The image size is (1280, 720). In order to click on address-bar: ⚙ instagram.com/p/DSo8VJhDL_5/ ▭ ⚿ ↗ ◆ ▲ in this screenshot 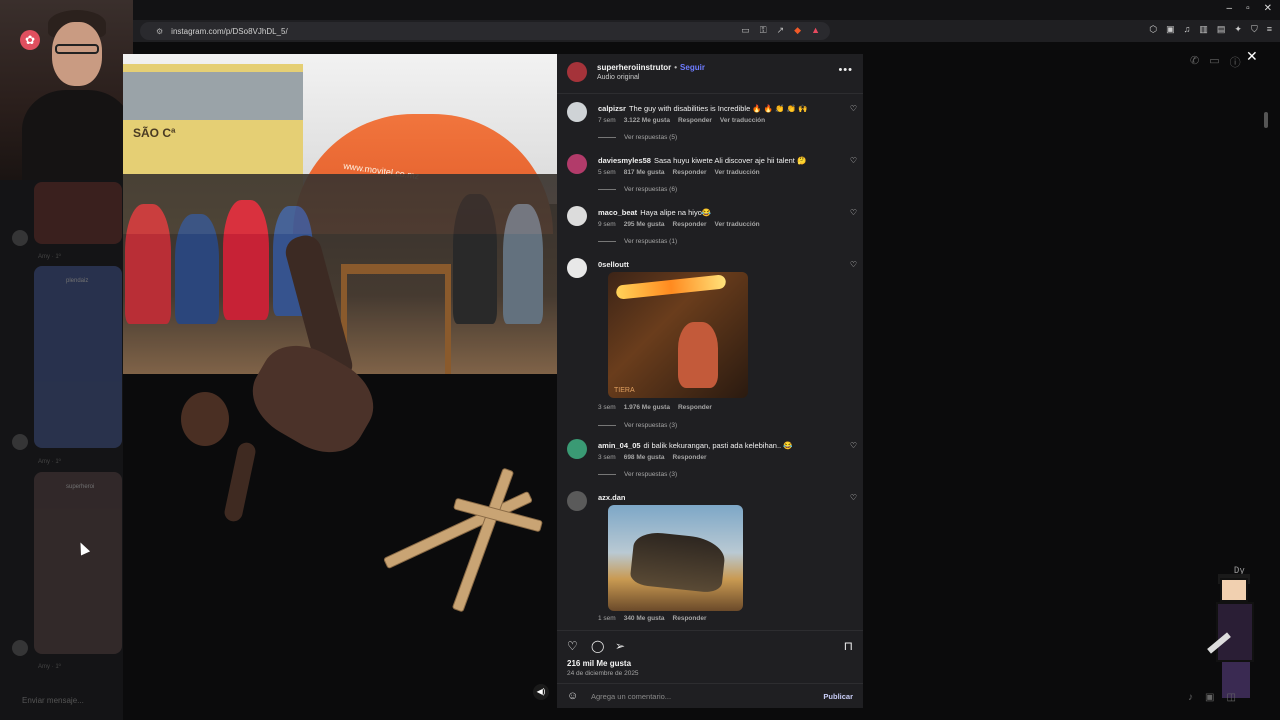, I will do `click(485, 31)`.